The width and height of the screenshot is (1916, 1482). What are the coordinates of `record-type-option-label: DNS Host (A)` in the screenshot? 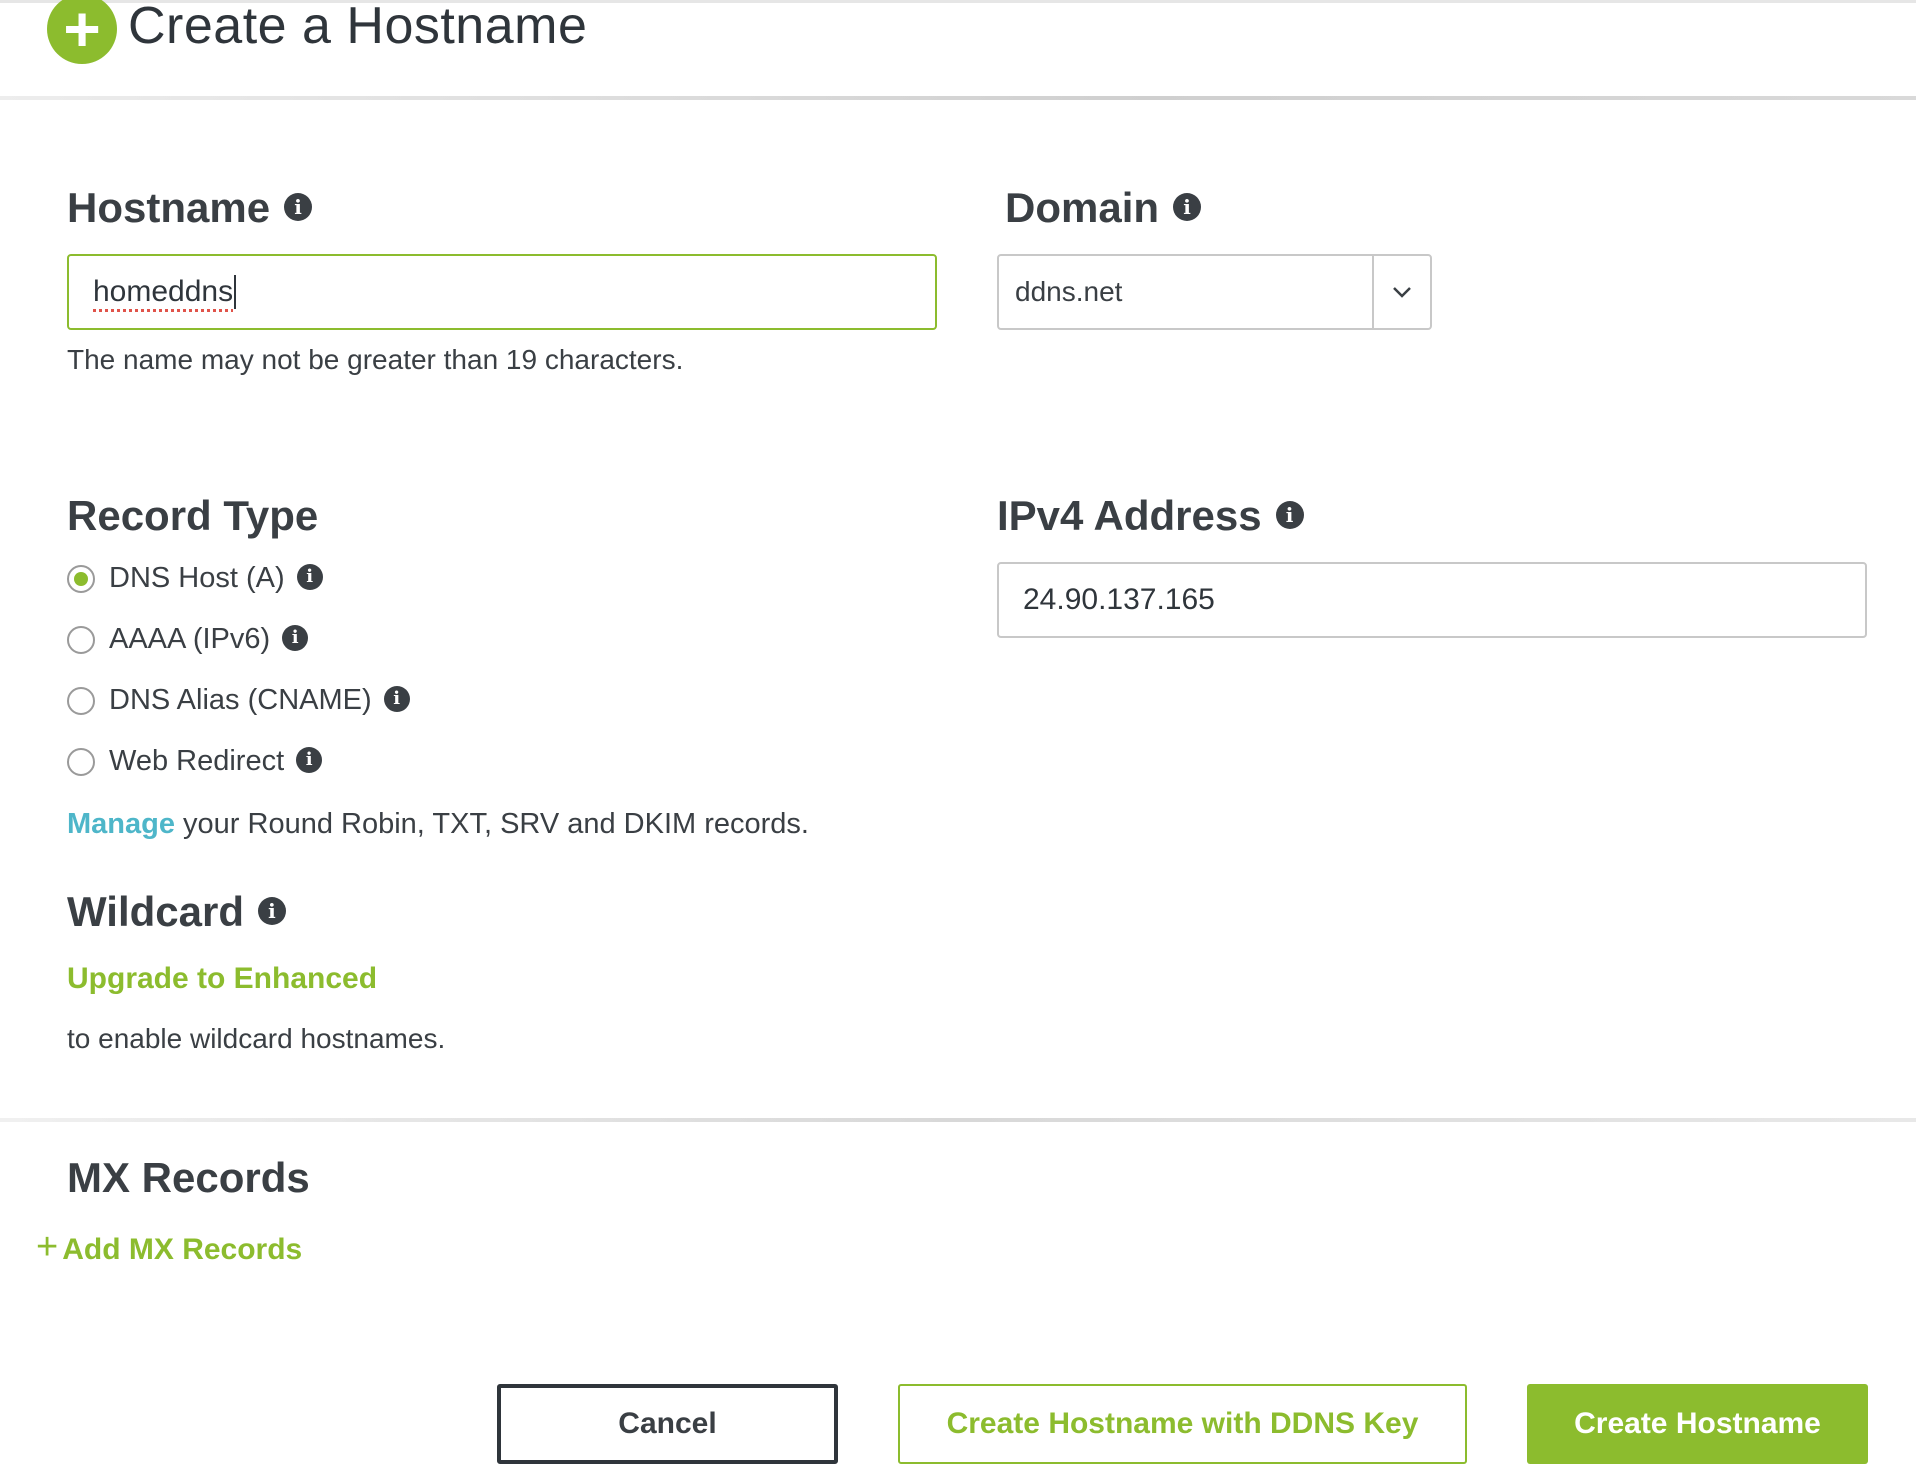 It's located at (197, 578).